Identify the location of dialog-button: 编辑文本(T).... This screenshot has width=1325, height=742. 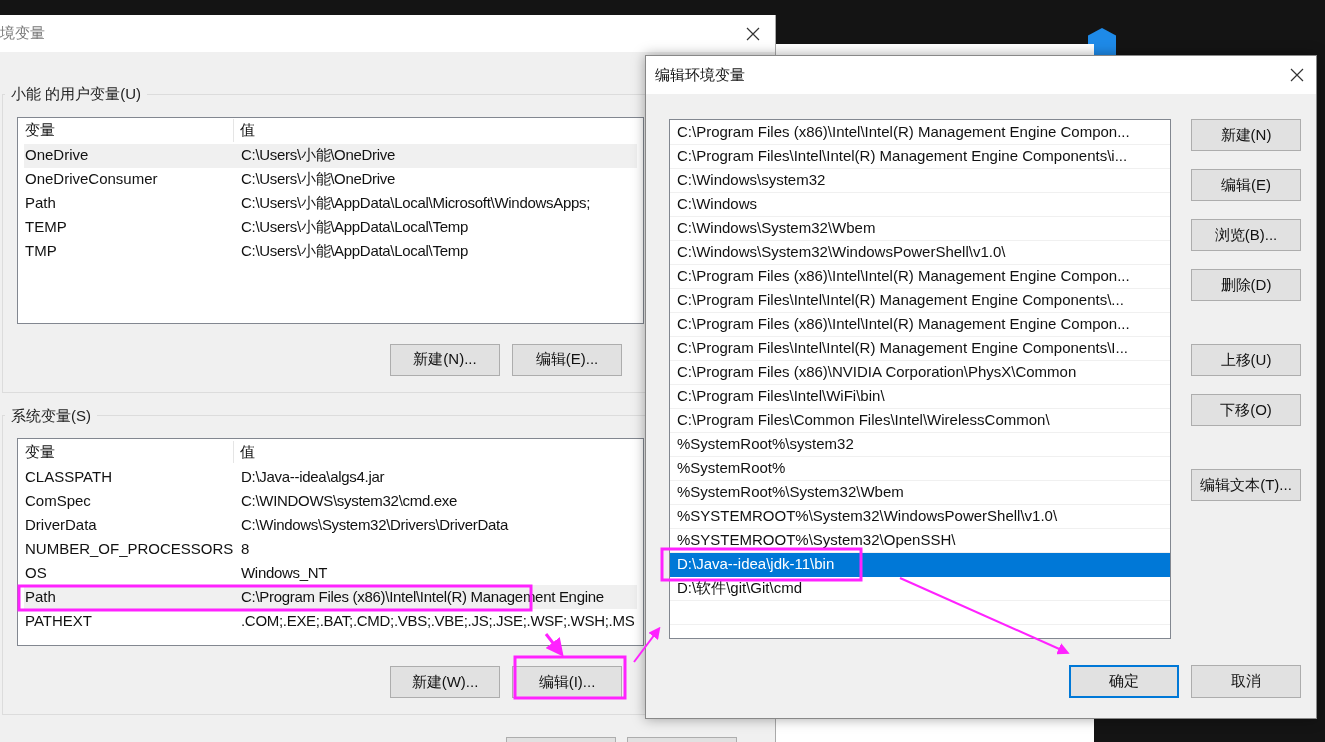
(1246, 485).